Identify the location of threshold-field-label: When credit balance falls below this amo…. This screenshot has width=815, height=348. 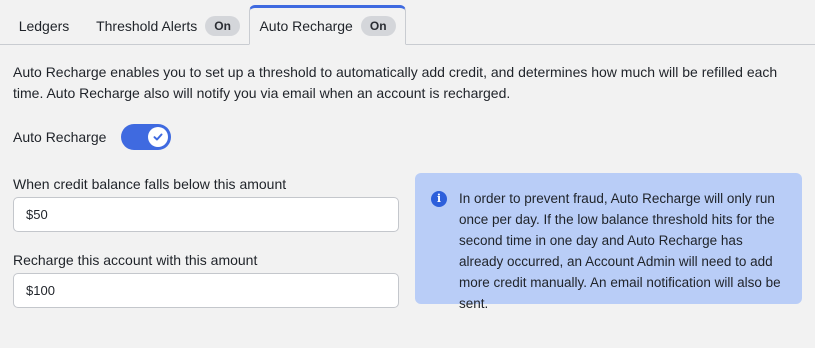
(150, 184).